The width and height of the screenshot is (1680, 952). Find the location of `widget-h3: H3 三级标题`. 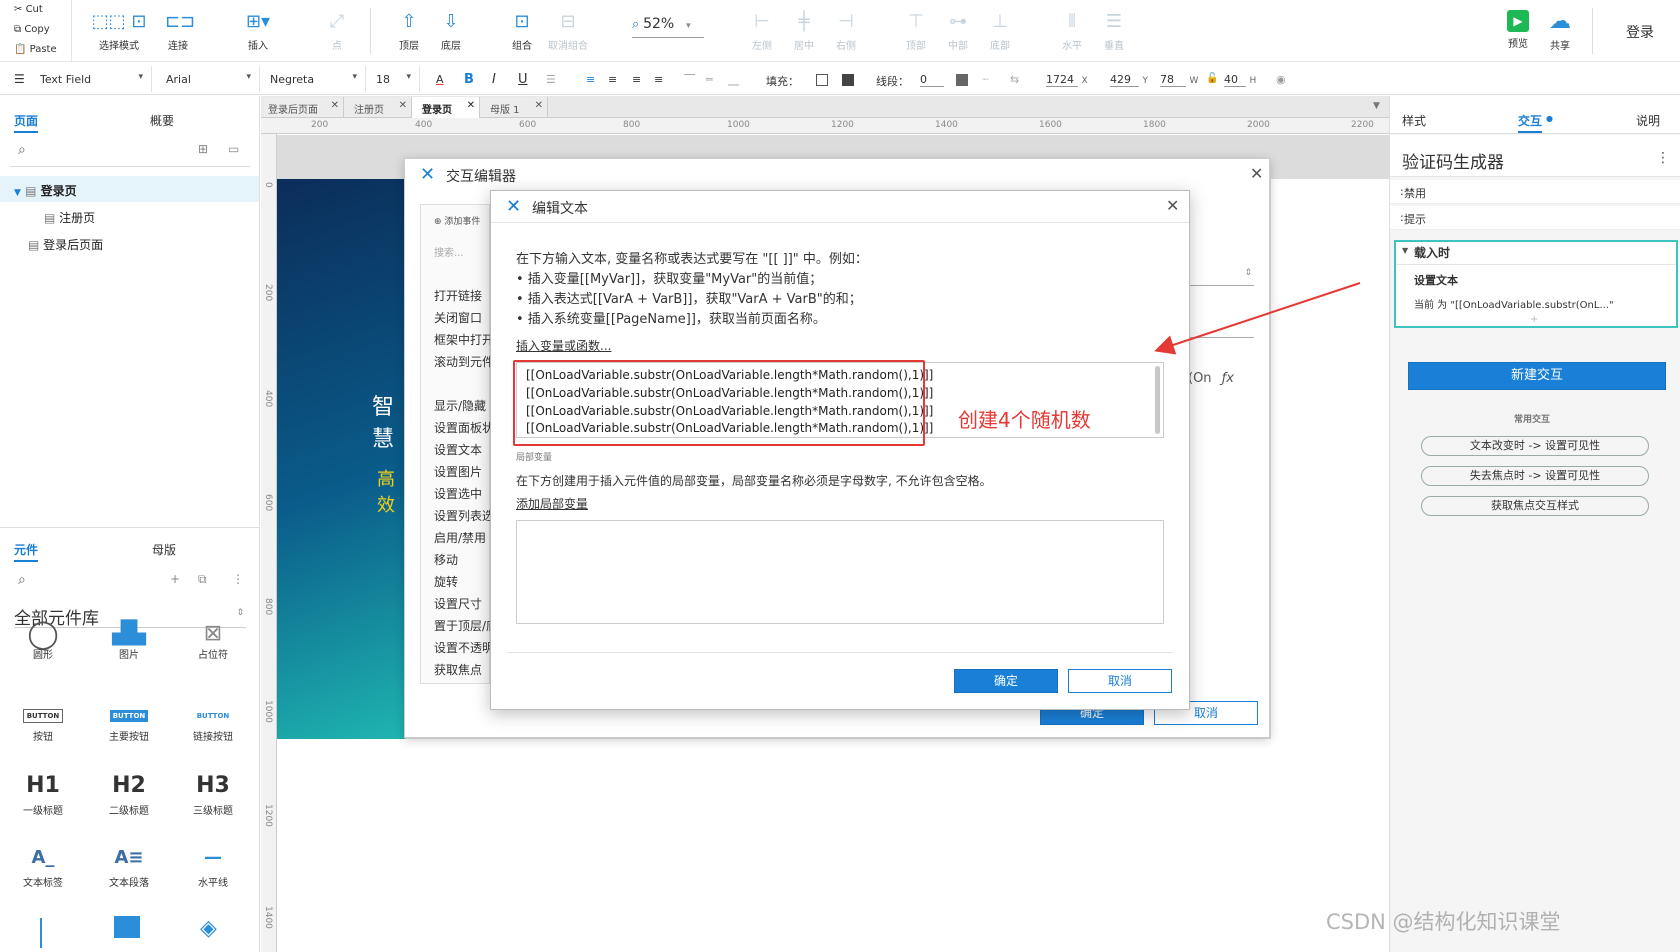

widget-h3: H3 三级标题 is located at coordinates (213, 791).